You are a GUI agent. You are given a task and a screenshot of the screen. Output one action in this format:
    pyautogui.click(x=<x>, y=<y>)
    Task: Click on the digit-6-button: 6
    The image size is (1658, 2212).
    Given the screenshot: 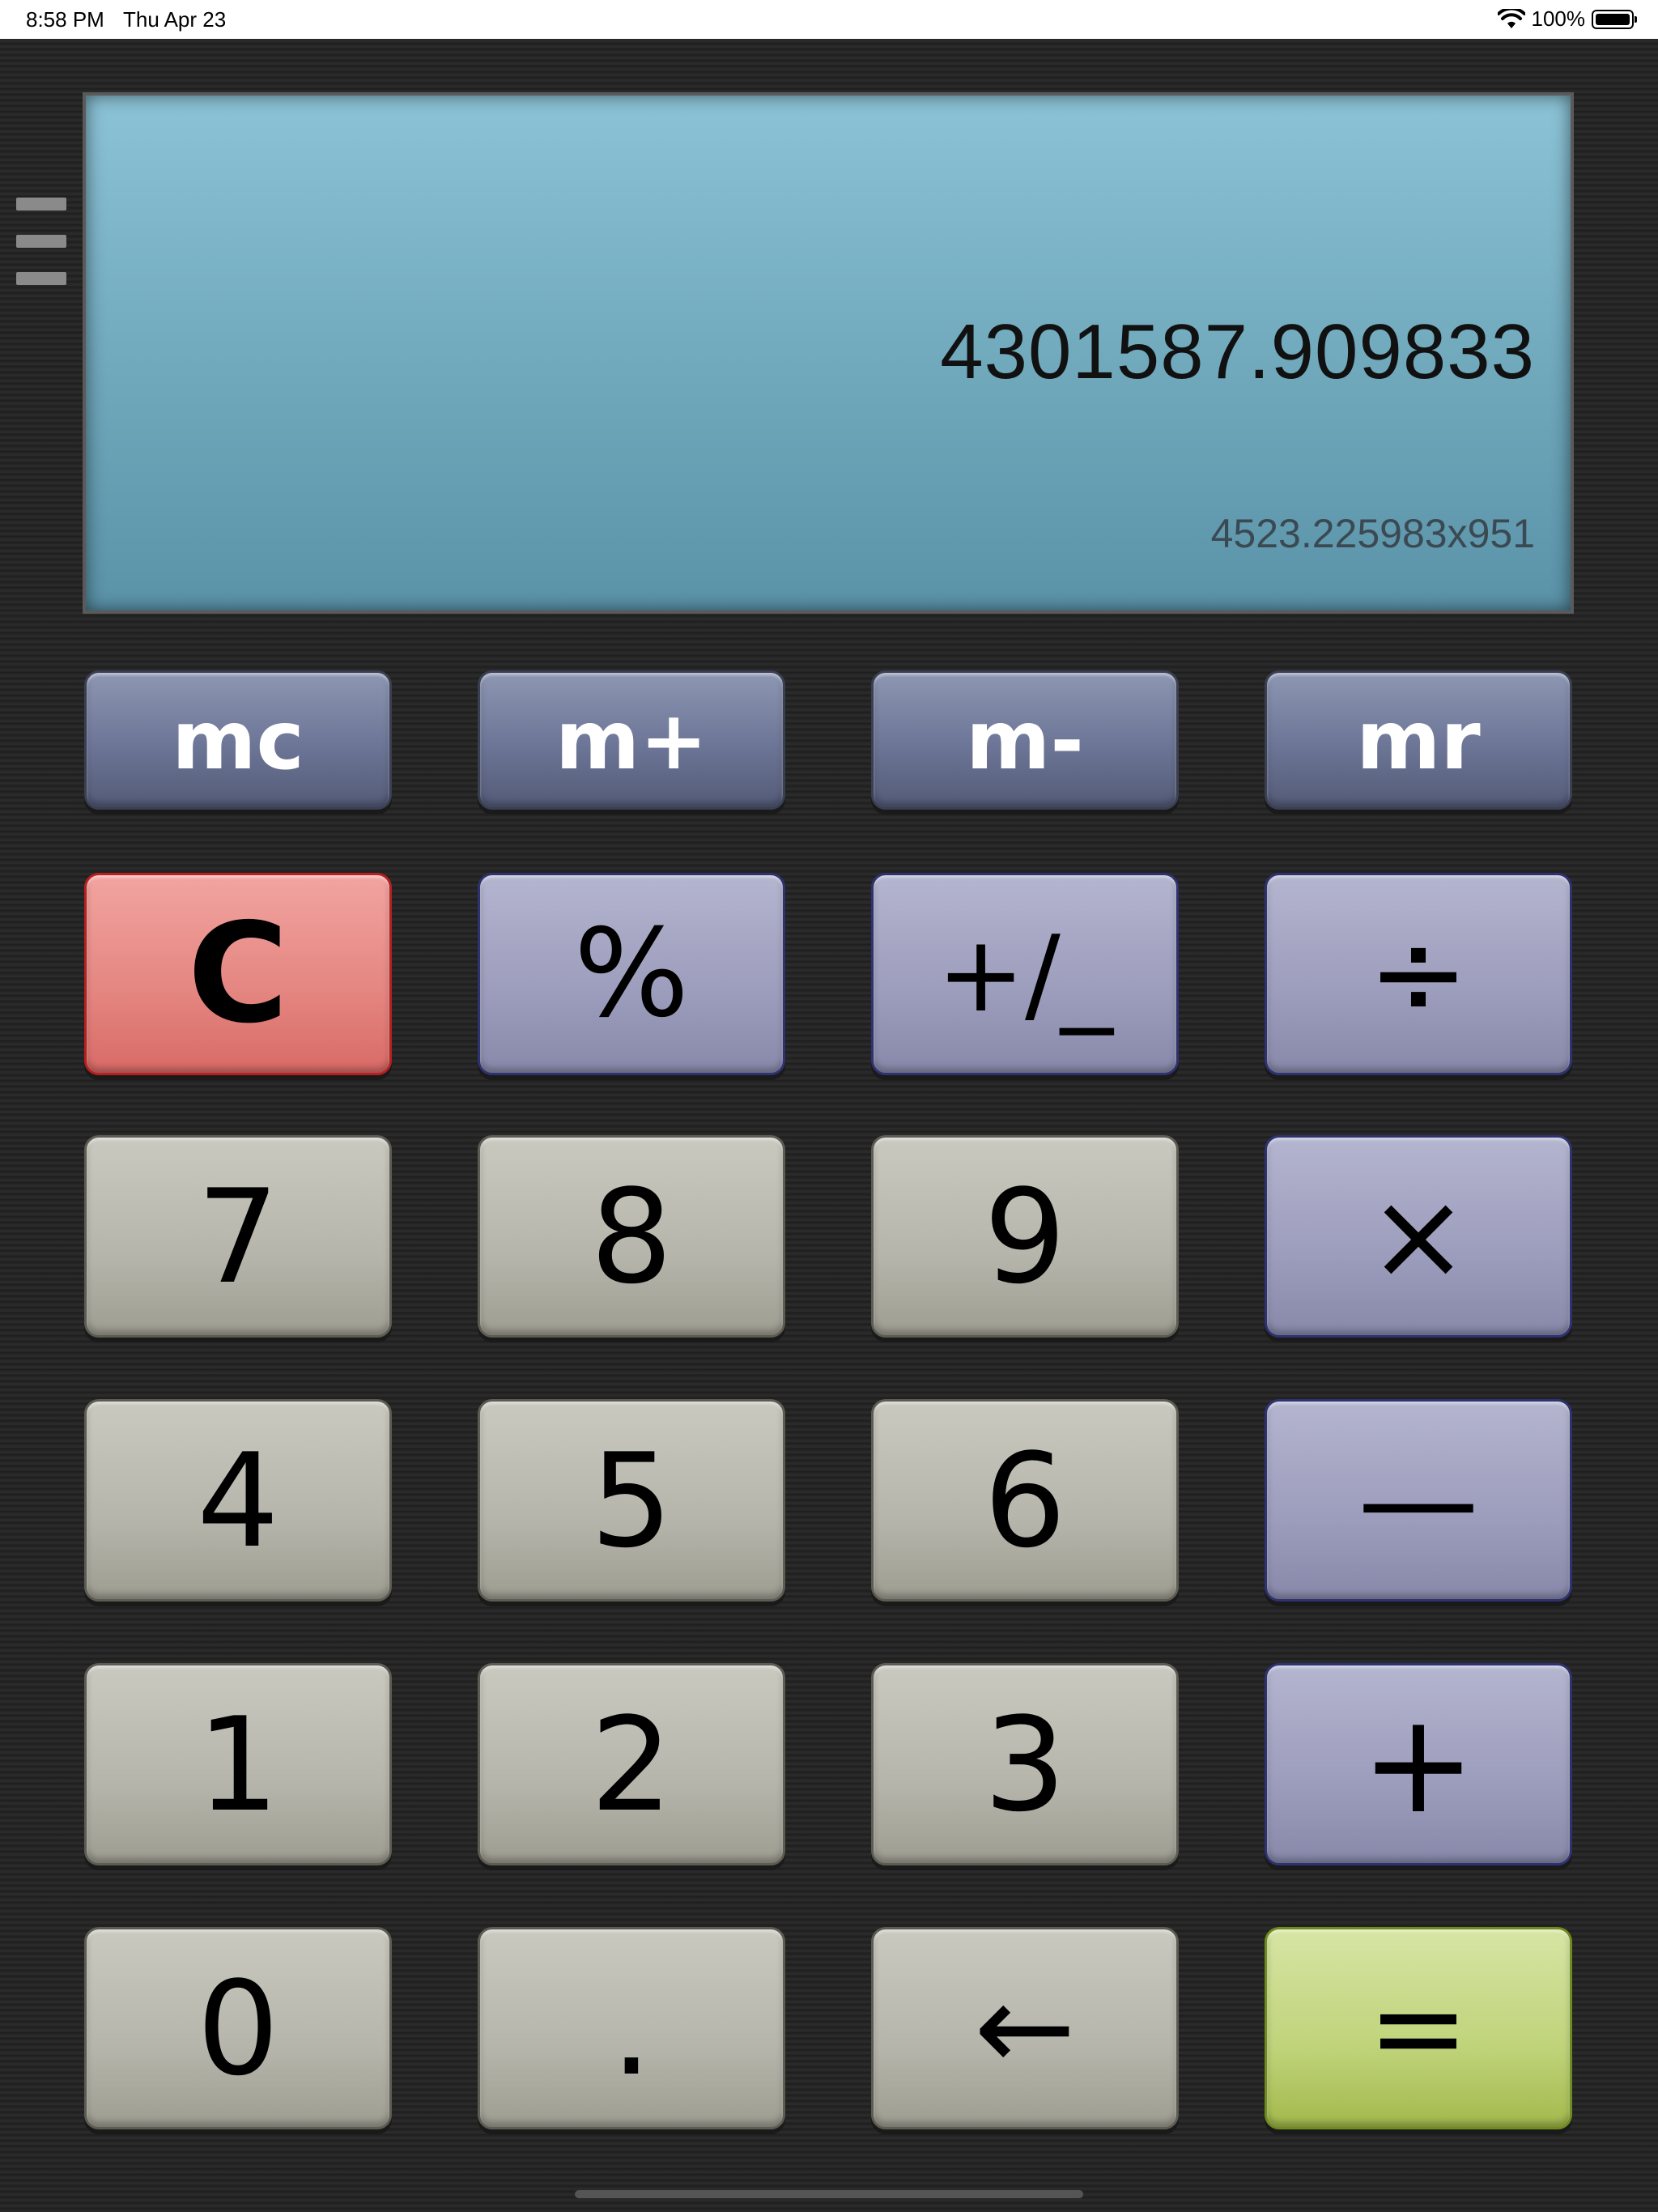 What is the action you would take?
    pyautogui.click(x=1025, y=1500)
    